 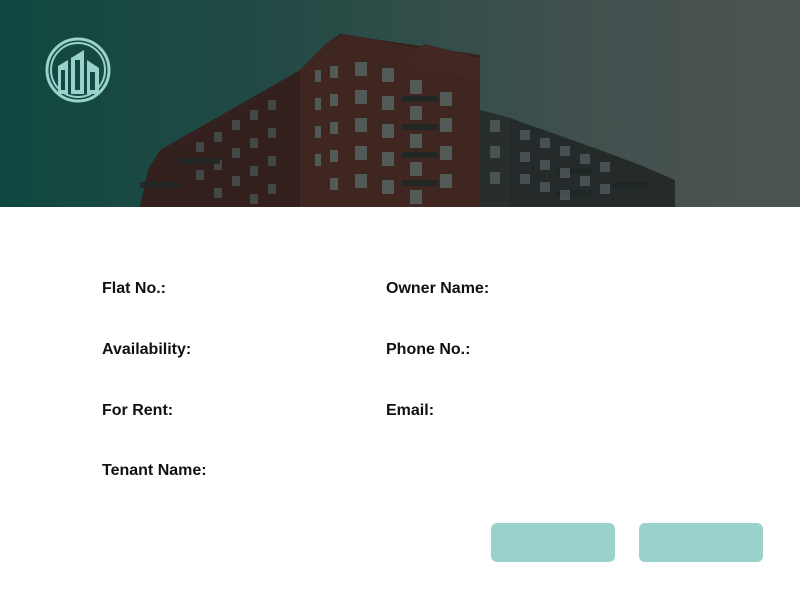 What do you see at coordinates (410, 410) in the screenshot?
I see `email-label: Email:` at bounding box center [410, 410].